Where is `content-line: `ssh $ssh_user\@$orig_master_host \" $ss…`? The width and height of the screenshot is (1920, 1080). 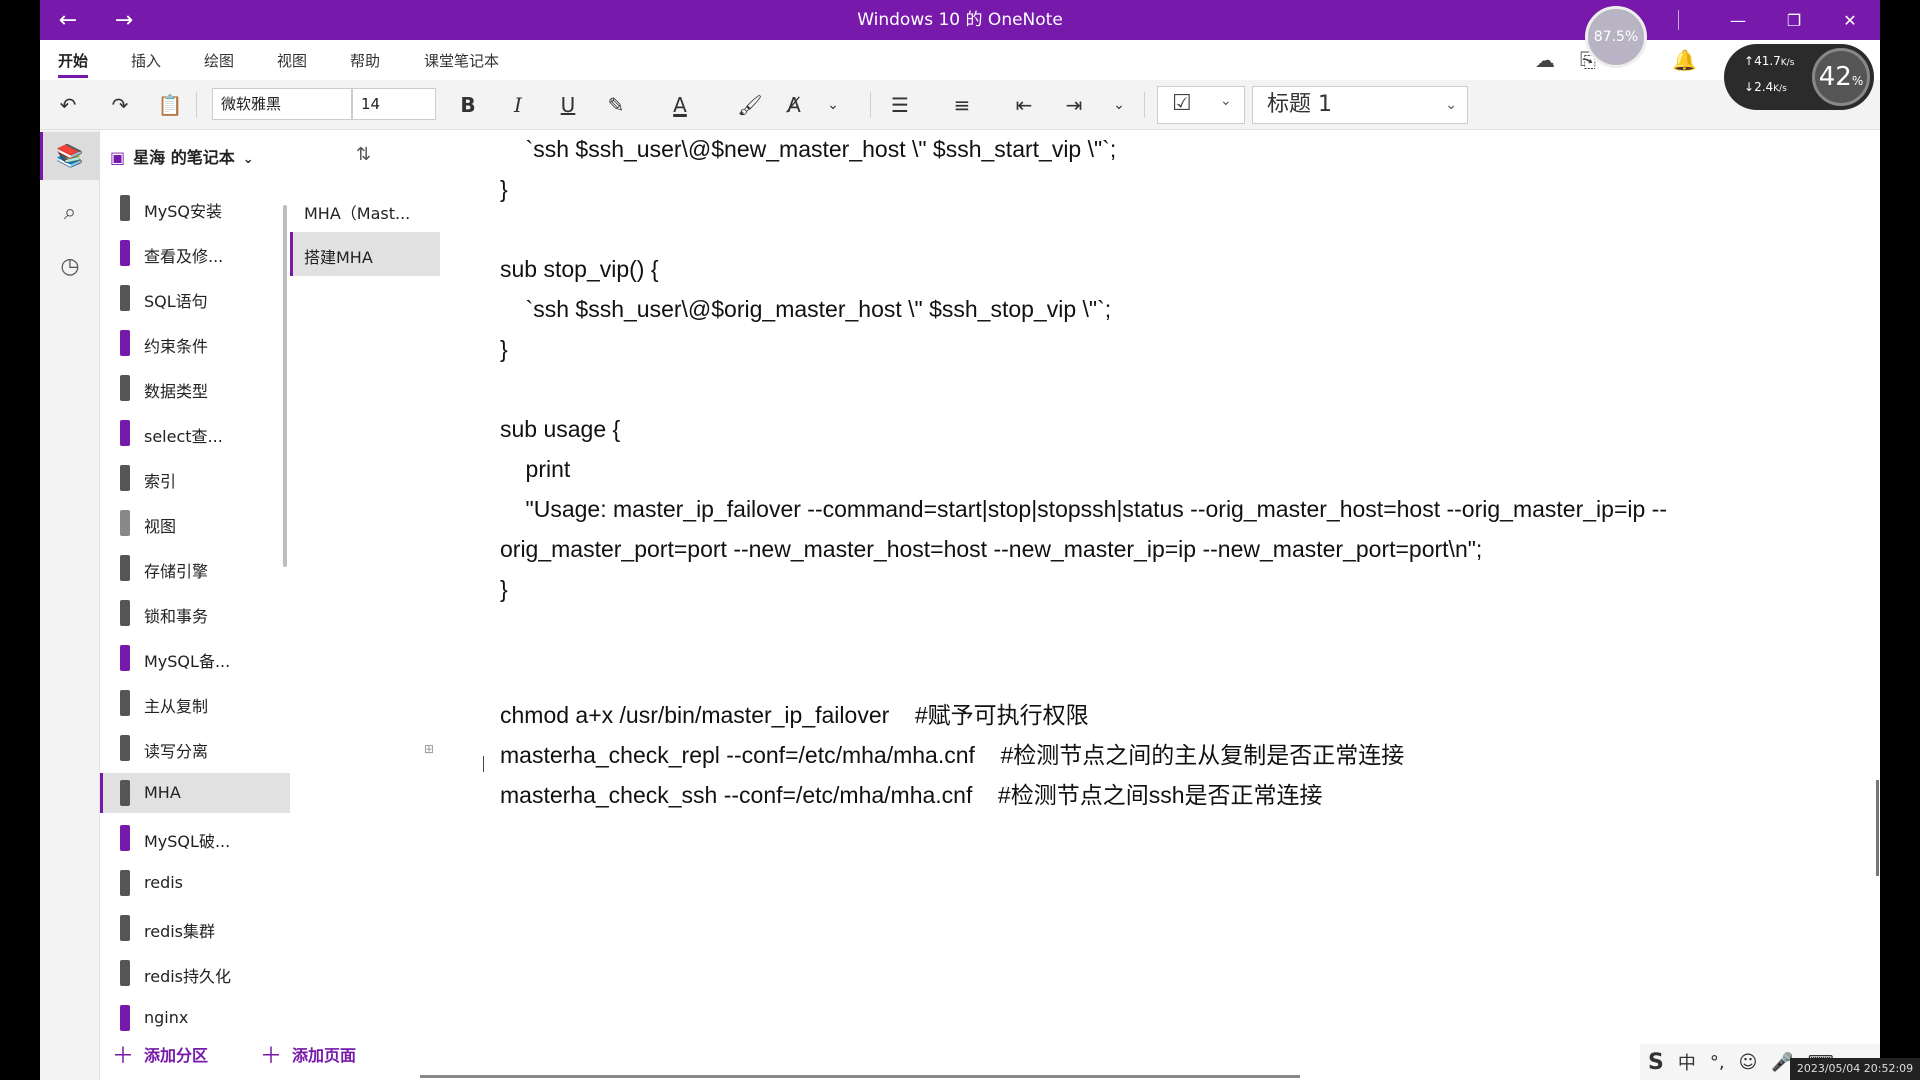 content-line: `ssh $ssh_user\@$orig_master_host \" $ss… is located at coordinates (806, 309).